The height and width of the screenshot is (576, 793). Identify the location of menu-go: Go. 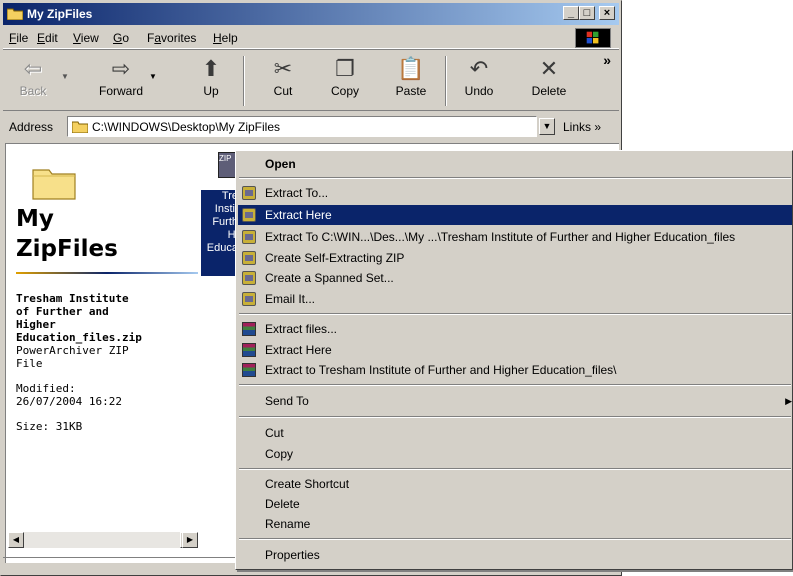
(121, 38).